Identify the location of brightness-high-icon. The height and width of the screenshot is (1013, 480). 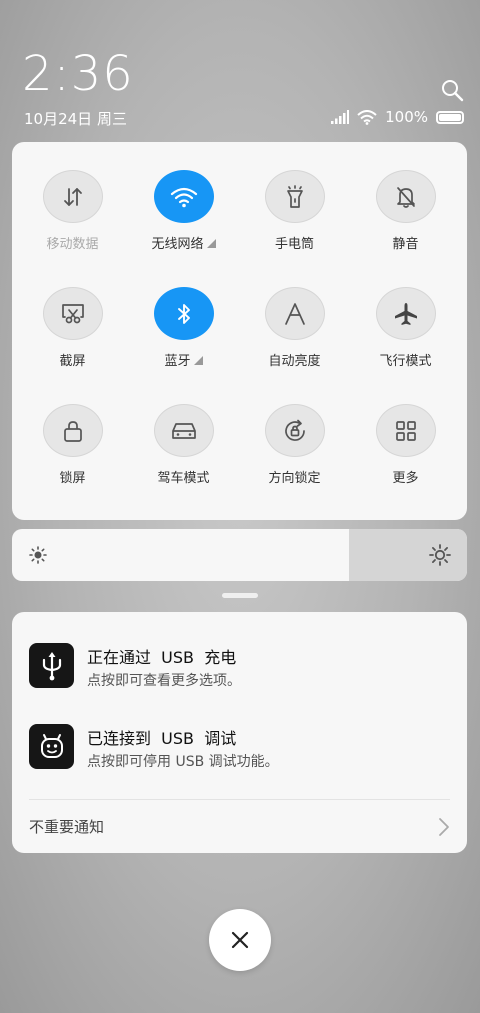
(440, 555).